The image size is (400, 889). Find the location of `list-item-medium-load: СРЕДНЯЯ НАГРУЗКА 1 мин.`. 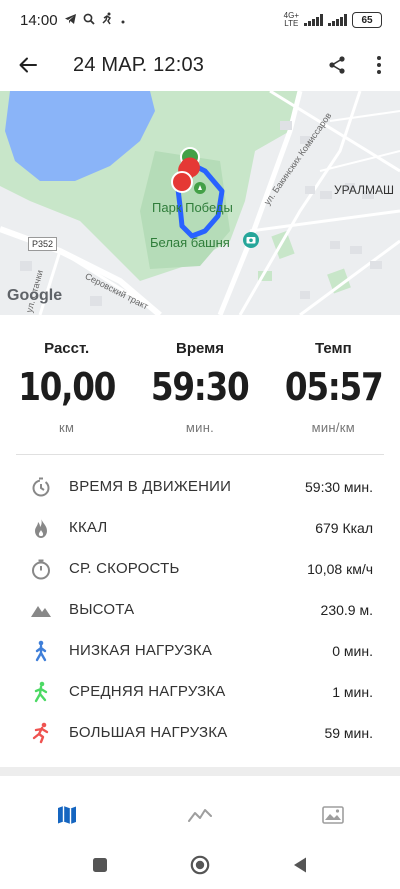

list-item-medium-load: СРЕДНЯЯ НАГРУЗКА 1 мин. is located at coordinates (200, 691).